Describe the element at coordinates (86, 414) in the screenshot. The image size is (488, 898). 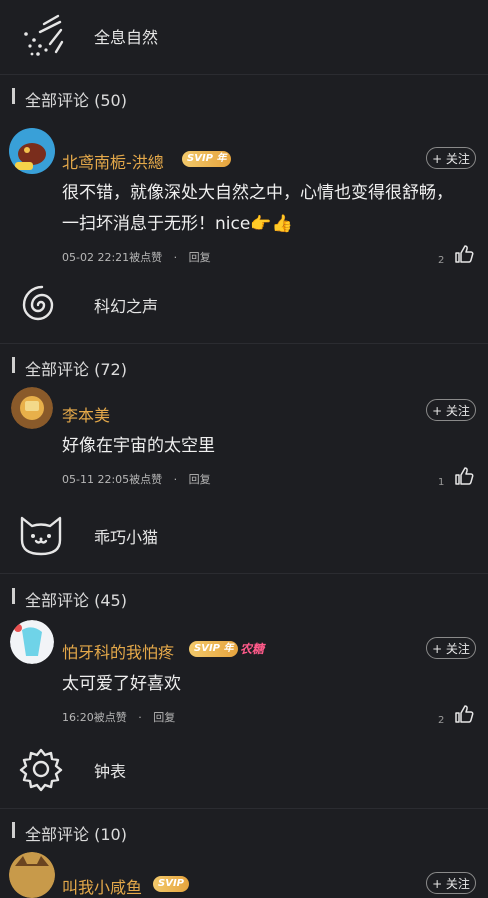
I see `username: 李本美` at that location.